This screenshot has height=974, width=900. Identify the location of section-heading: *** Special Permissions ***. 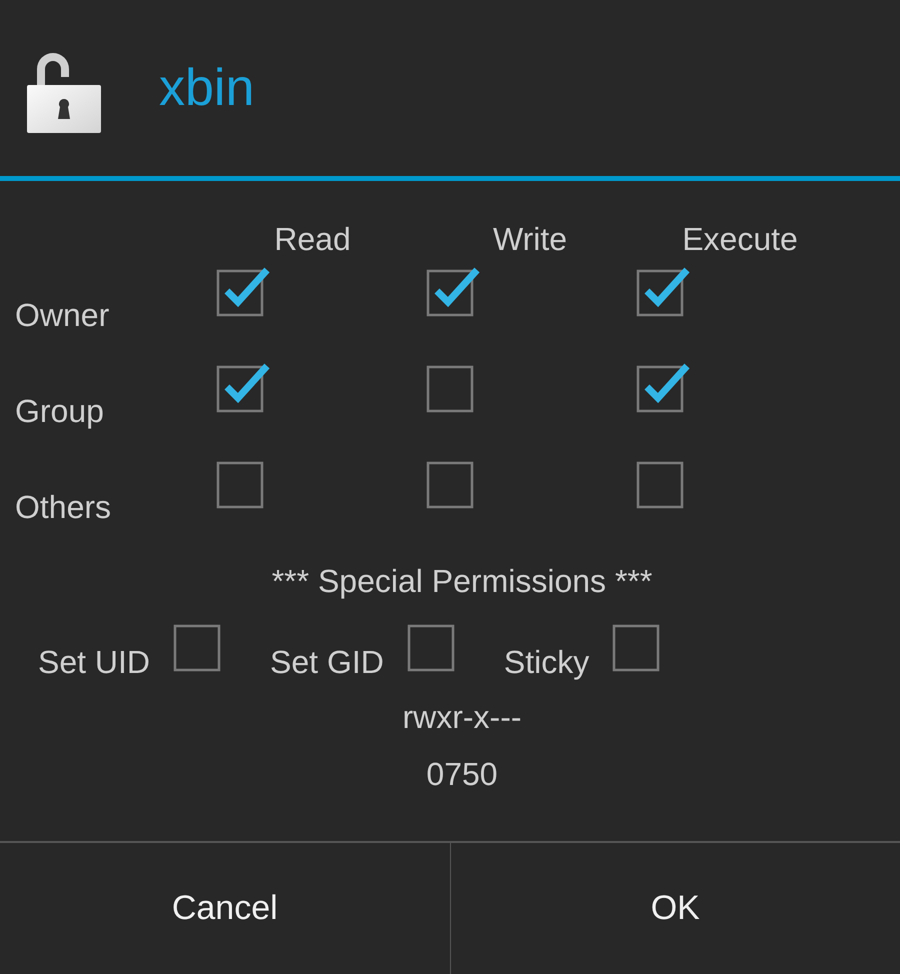
(462, 581).